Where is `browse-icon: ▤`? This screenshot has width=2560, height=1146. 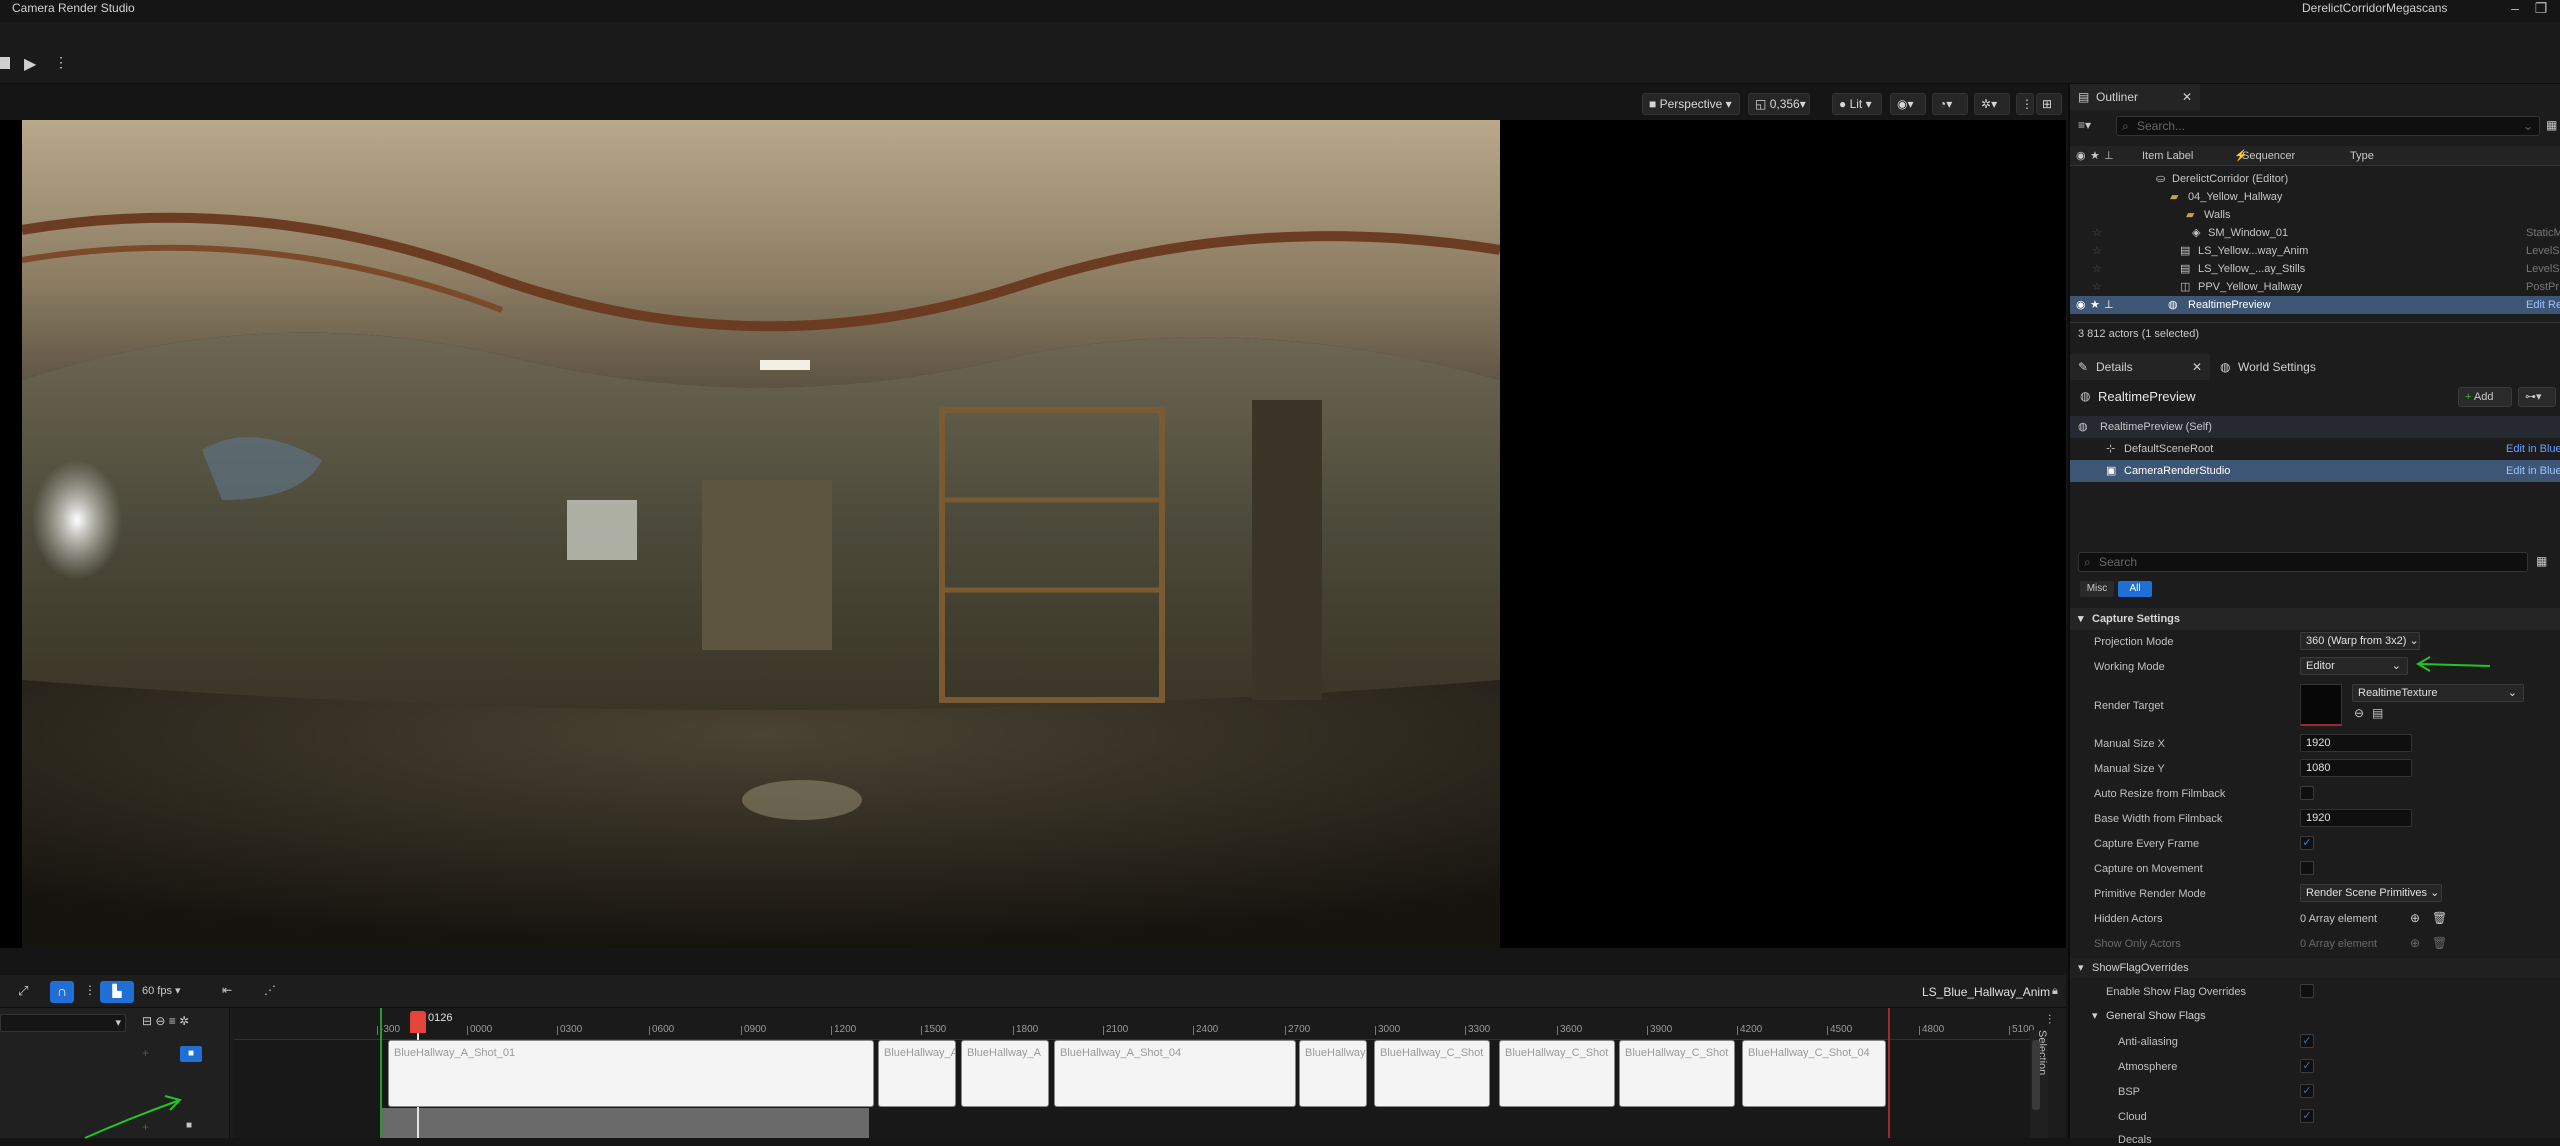 browse-icon: ▤ is located at coordinates (2377, 713).